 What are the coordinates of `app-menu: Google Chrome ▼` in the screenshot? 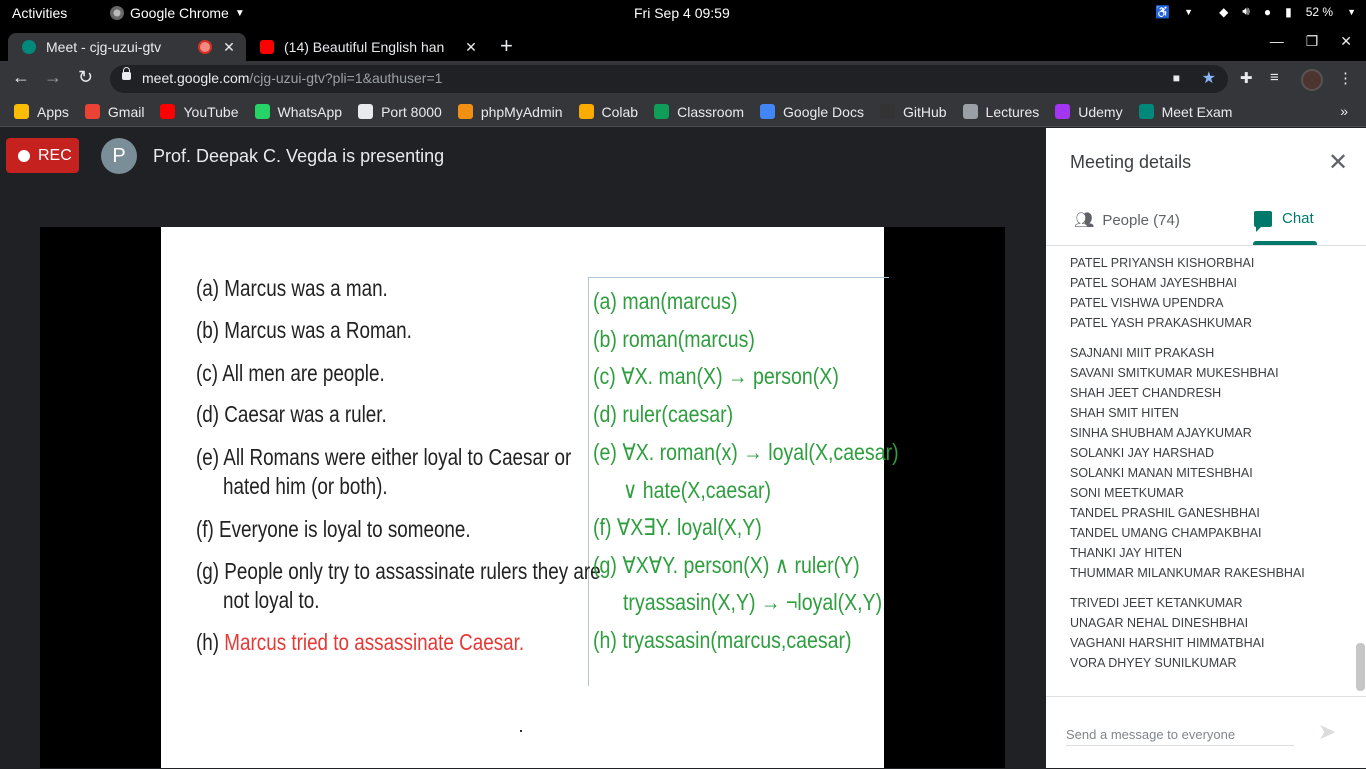 It's located at (177, 13).